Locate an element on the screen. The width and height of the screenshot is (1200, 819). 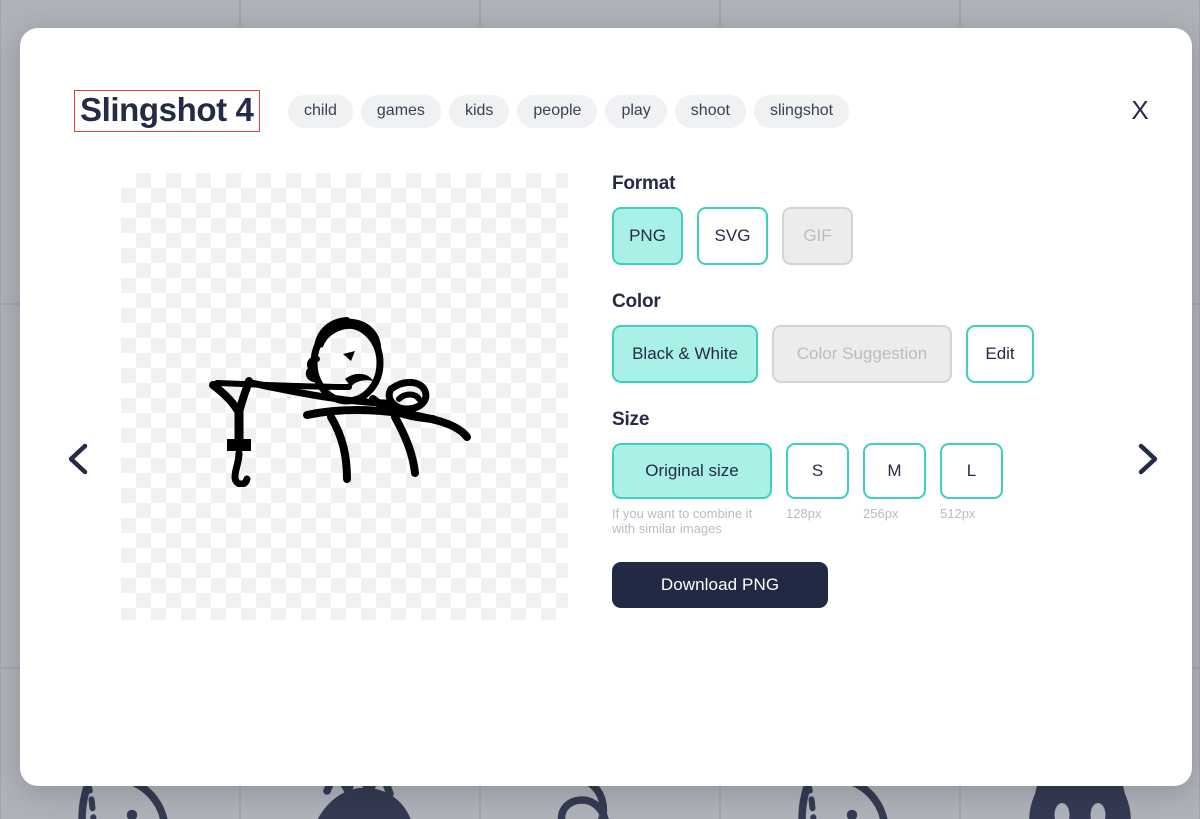
color-label: Color is located at coordinates (636, 301).